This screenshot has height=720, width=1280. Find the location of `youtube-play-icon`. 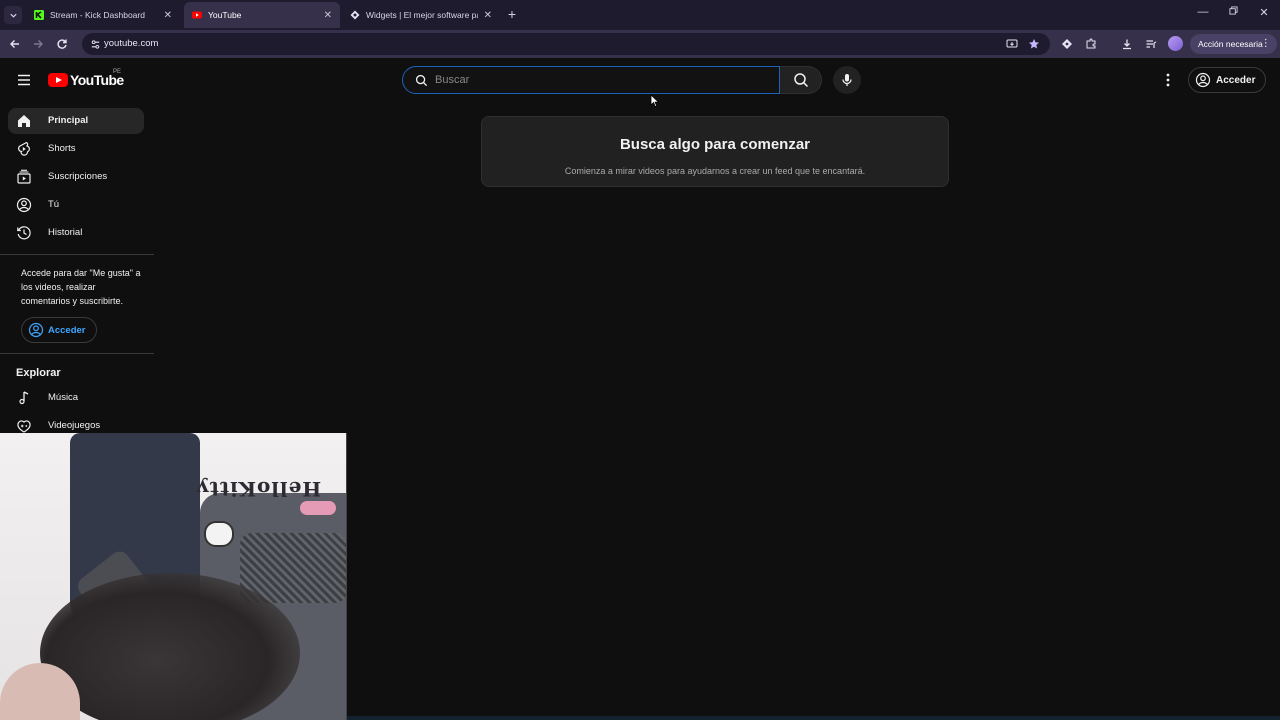

youtube-play-icon is located at coordinates (58, 80).